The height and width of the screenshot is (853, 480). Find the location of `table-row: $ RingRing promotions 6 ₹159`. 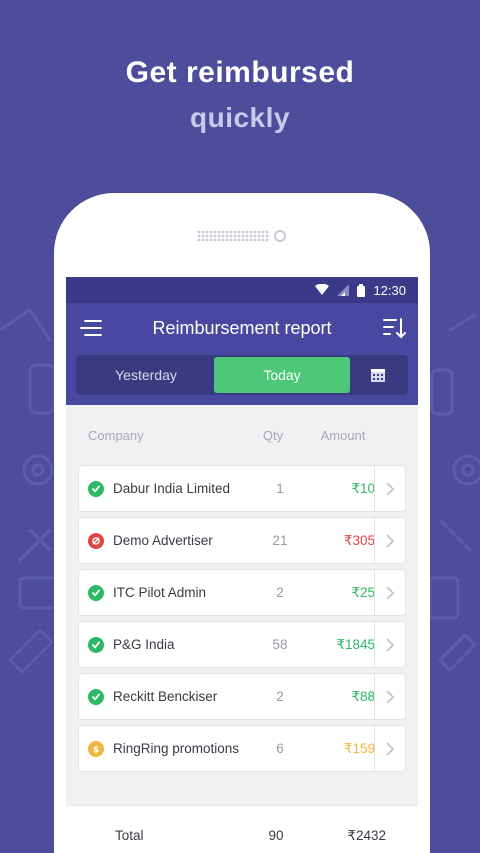

table-row: $ RingRing promotions 6 ₹159 is located at coordinates (242, 748).